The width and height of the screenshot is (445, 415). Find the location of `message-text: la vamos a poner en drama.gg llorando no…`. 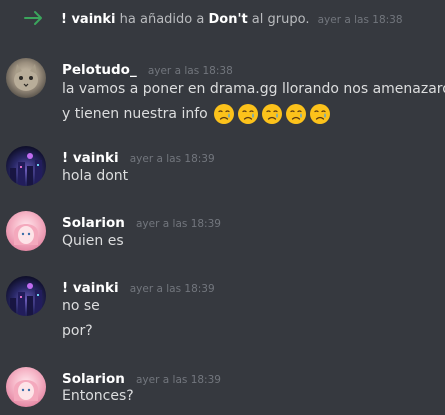

message-text: la vamos a poner en drama.gg llorando no… is located at coordinates (253, 89).